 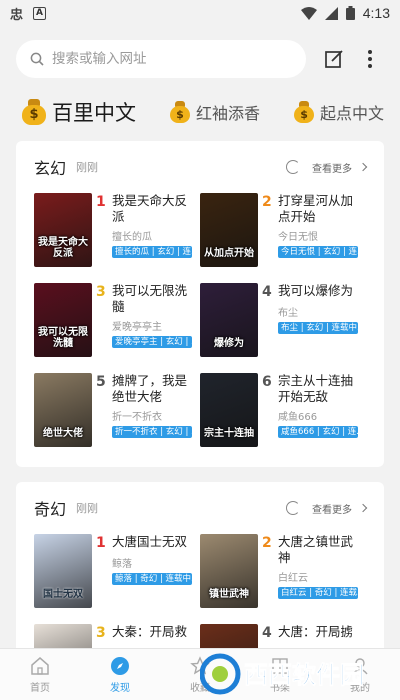 What do you see at coordinates (40, 13) in the screenshot?
I see `accessibility-icon: A` at bounding box center [40, 13].